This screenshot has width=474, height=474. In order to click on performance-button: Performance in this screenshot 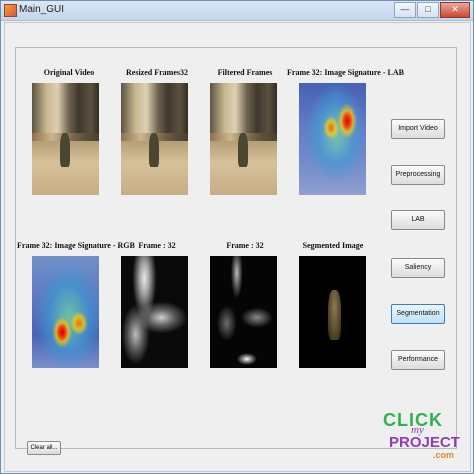, I will do `click(418, 360)`.